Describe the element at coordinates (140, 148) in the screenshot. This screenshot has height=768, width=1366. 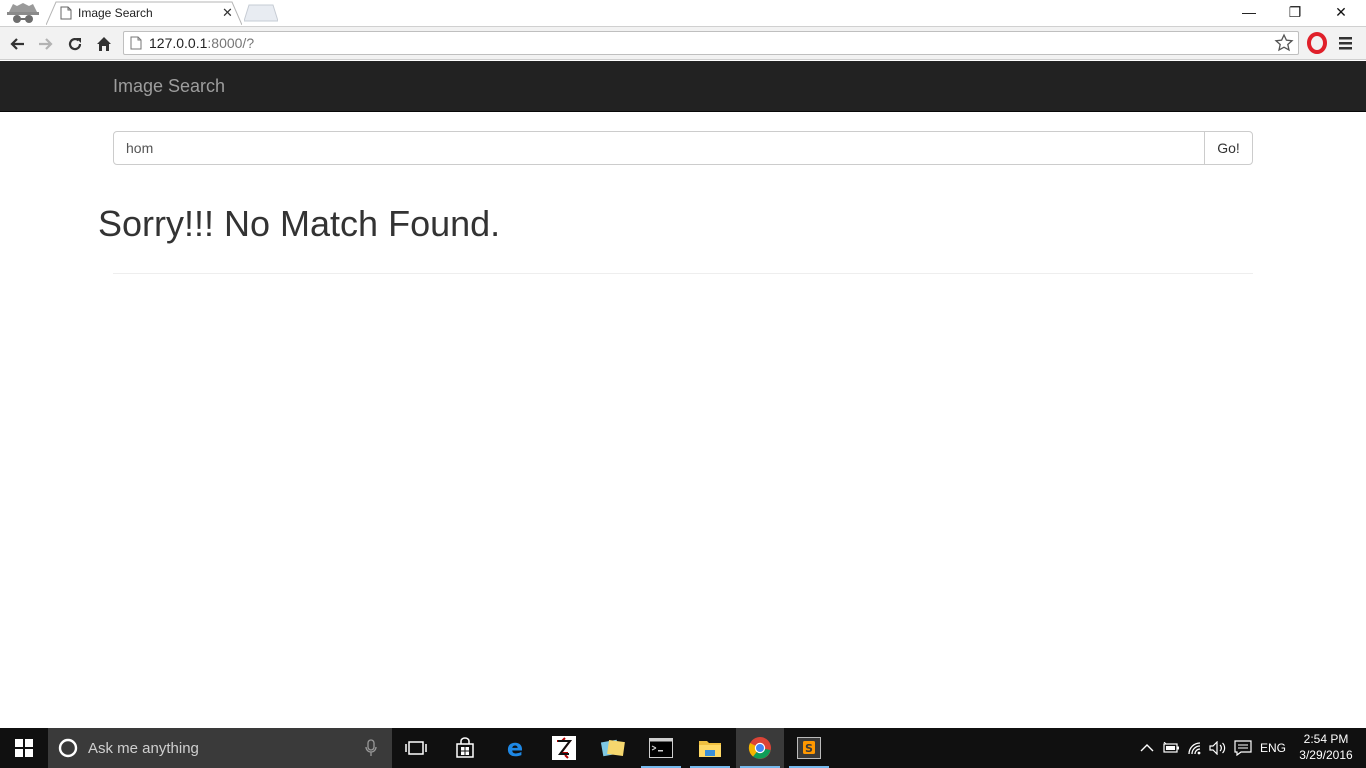
I see `search-input-value: hom` at that location.